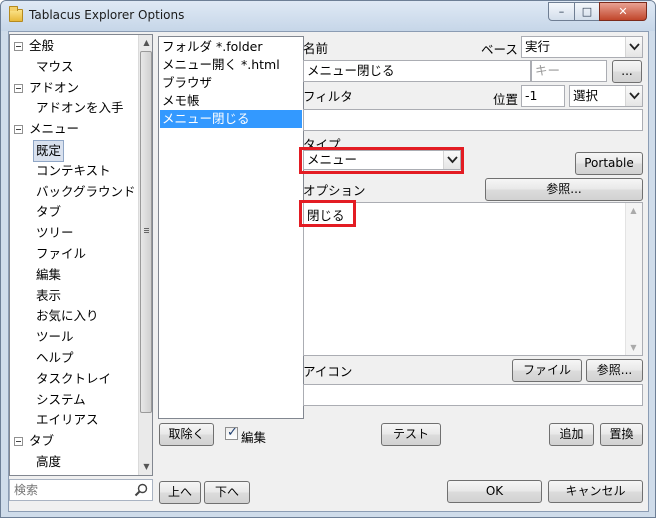  I want to click on list-item: フォルダ *.folder, so click(231, 47).